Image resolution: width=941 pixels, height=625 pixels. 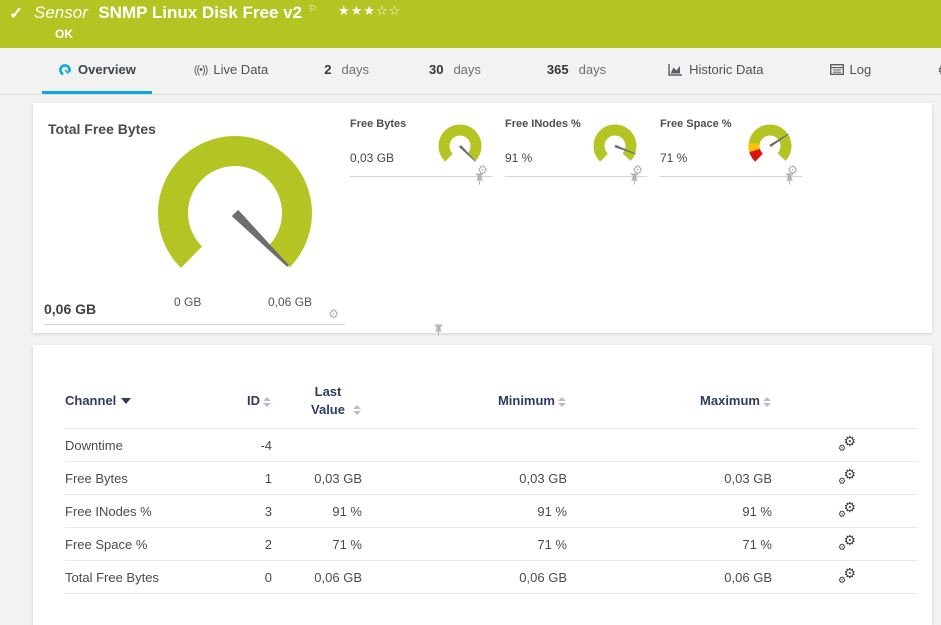 I want to click on tab-live-data: ((•)) Live Data, so click(x=231, y=71).